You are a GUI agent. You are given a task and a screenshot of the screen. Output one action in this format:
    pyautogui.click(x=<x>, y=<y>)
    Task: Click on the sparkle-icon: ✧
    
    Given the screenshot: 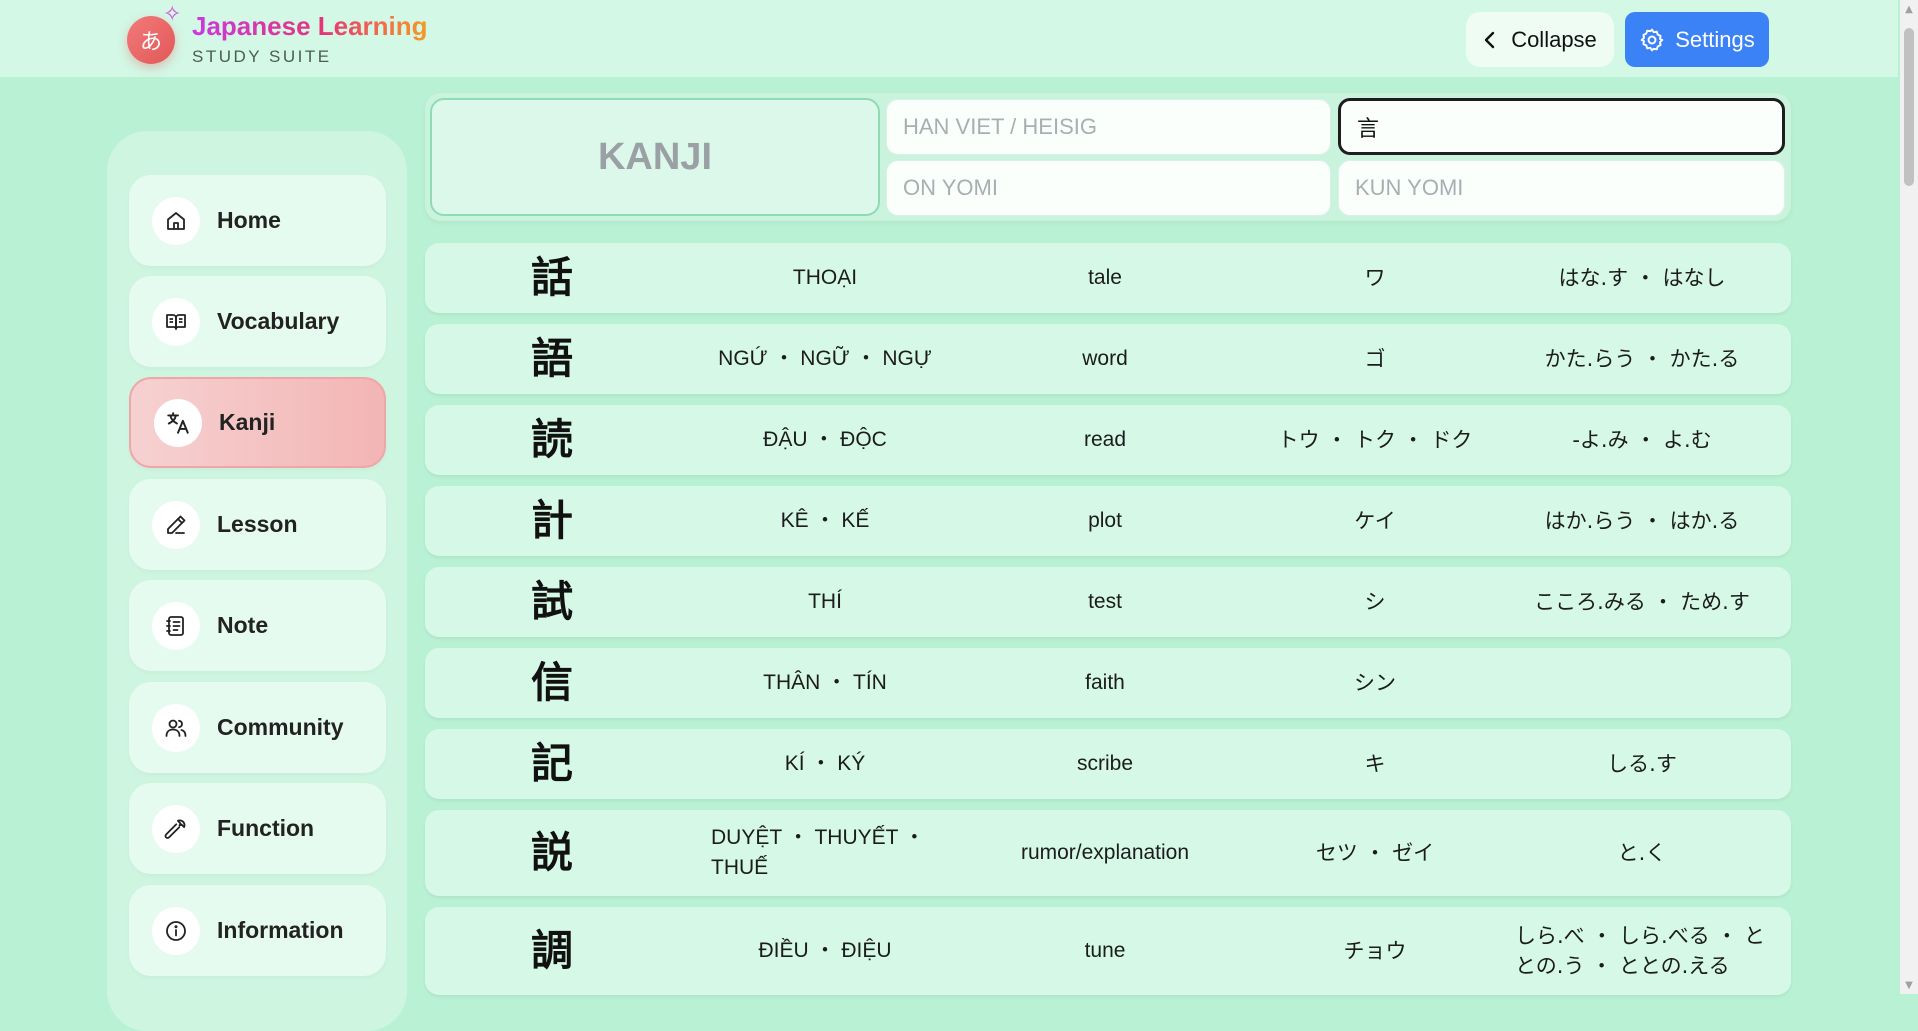 What is the action you would take?
    pyautogui.click(x=172, y=14)
    